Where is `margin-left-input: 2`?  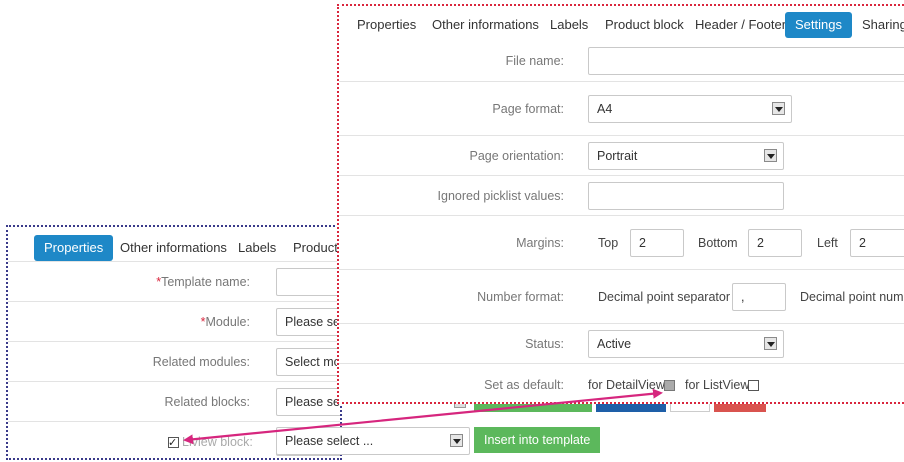
margin-left-input: 2 is located at coordinates (877, 243).